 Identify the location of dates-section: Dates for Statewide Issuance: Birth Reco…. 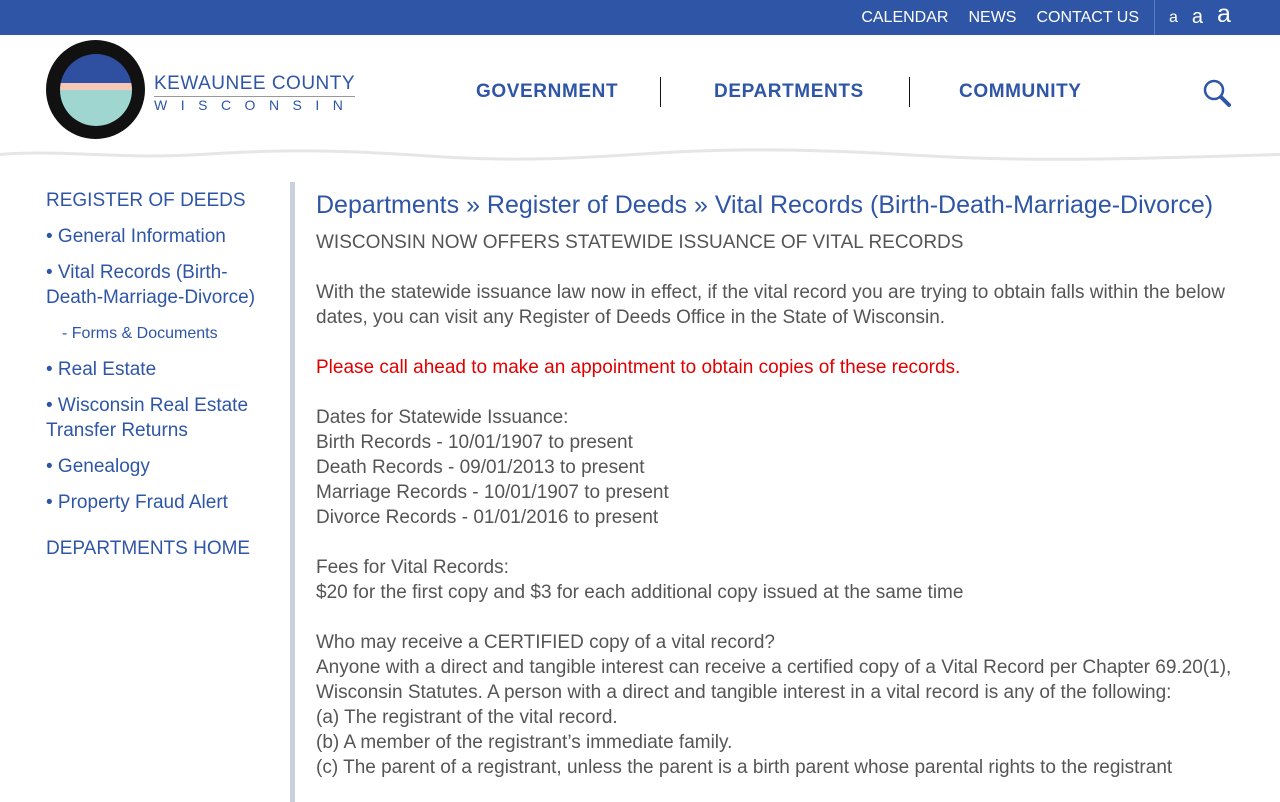
(781, 467).